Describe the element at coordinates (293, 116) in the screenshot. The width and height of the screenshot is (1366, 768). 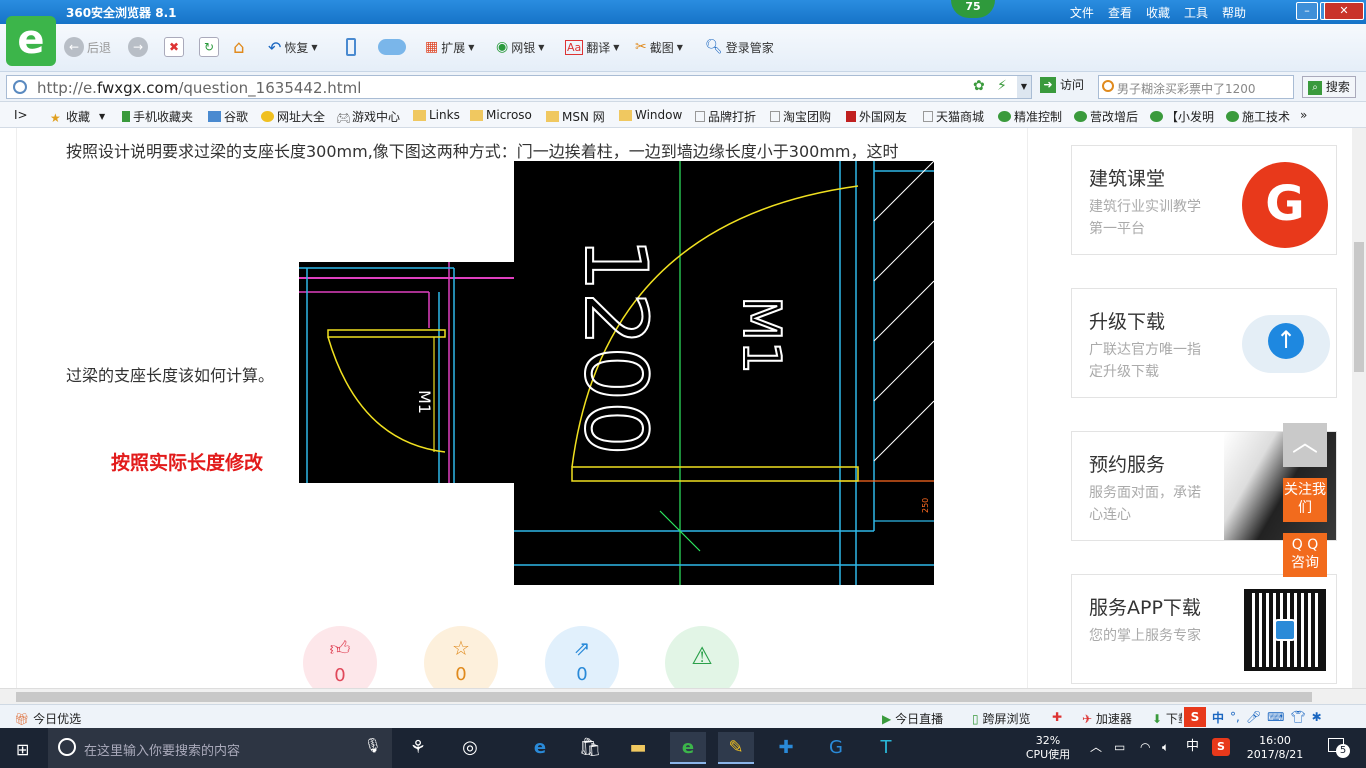
I see `fav-sites: 网址大全` at that location.